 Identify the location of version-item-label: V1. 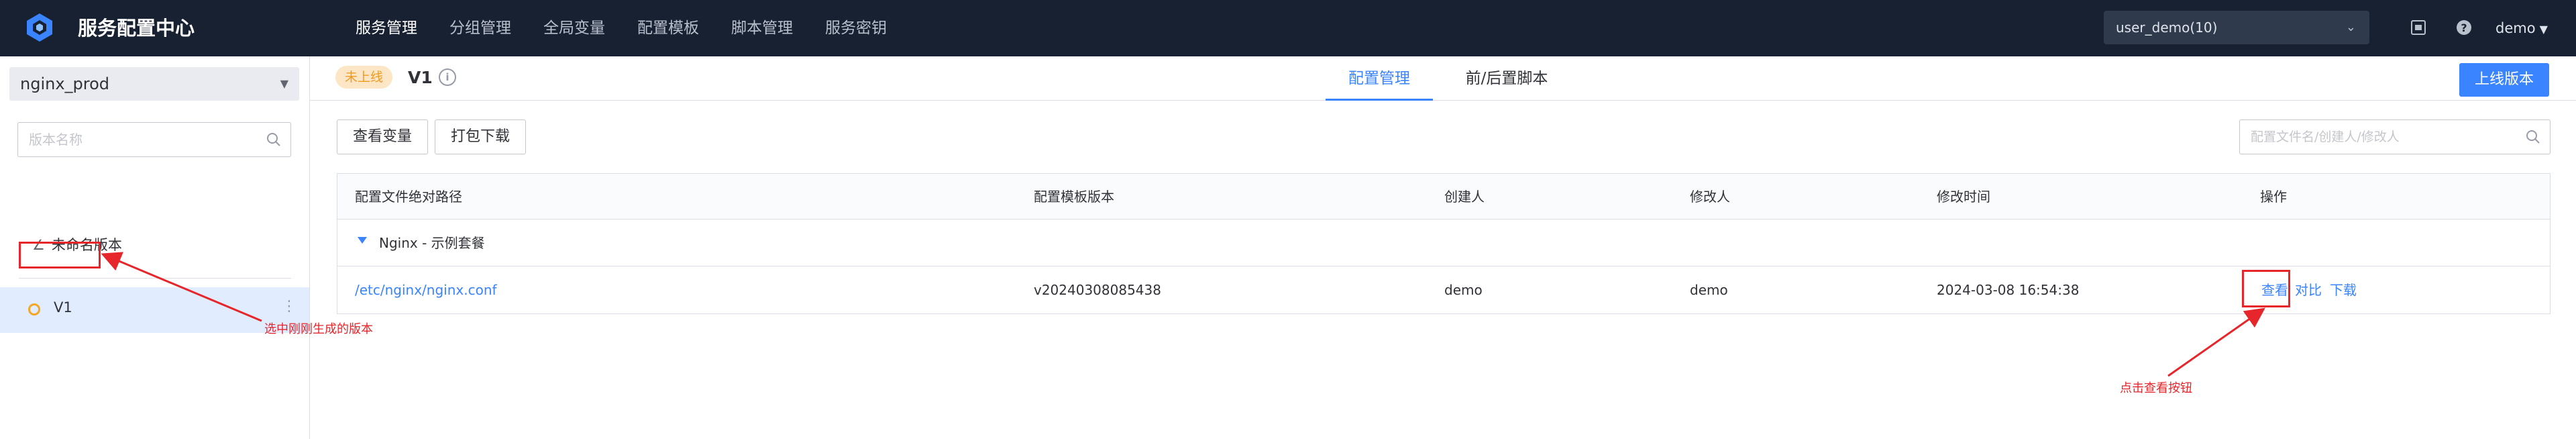
(63, 307).